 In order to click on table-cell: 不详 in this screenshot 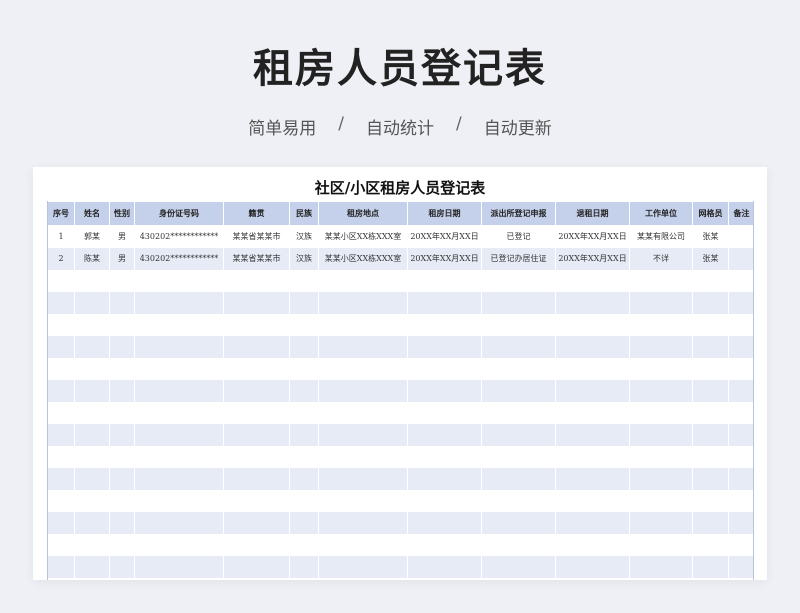, I will do `click(661, 258)`.